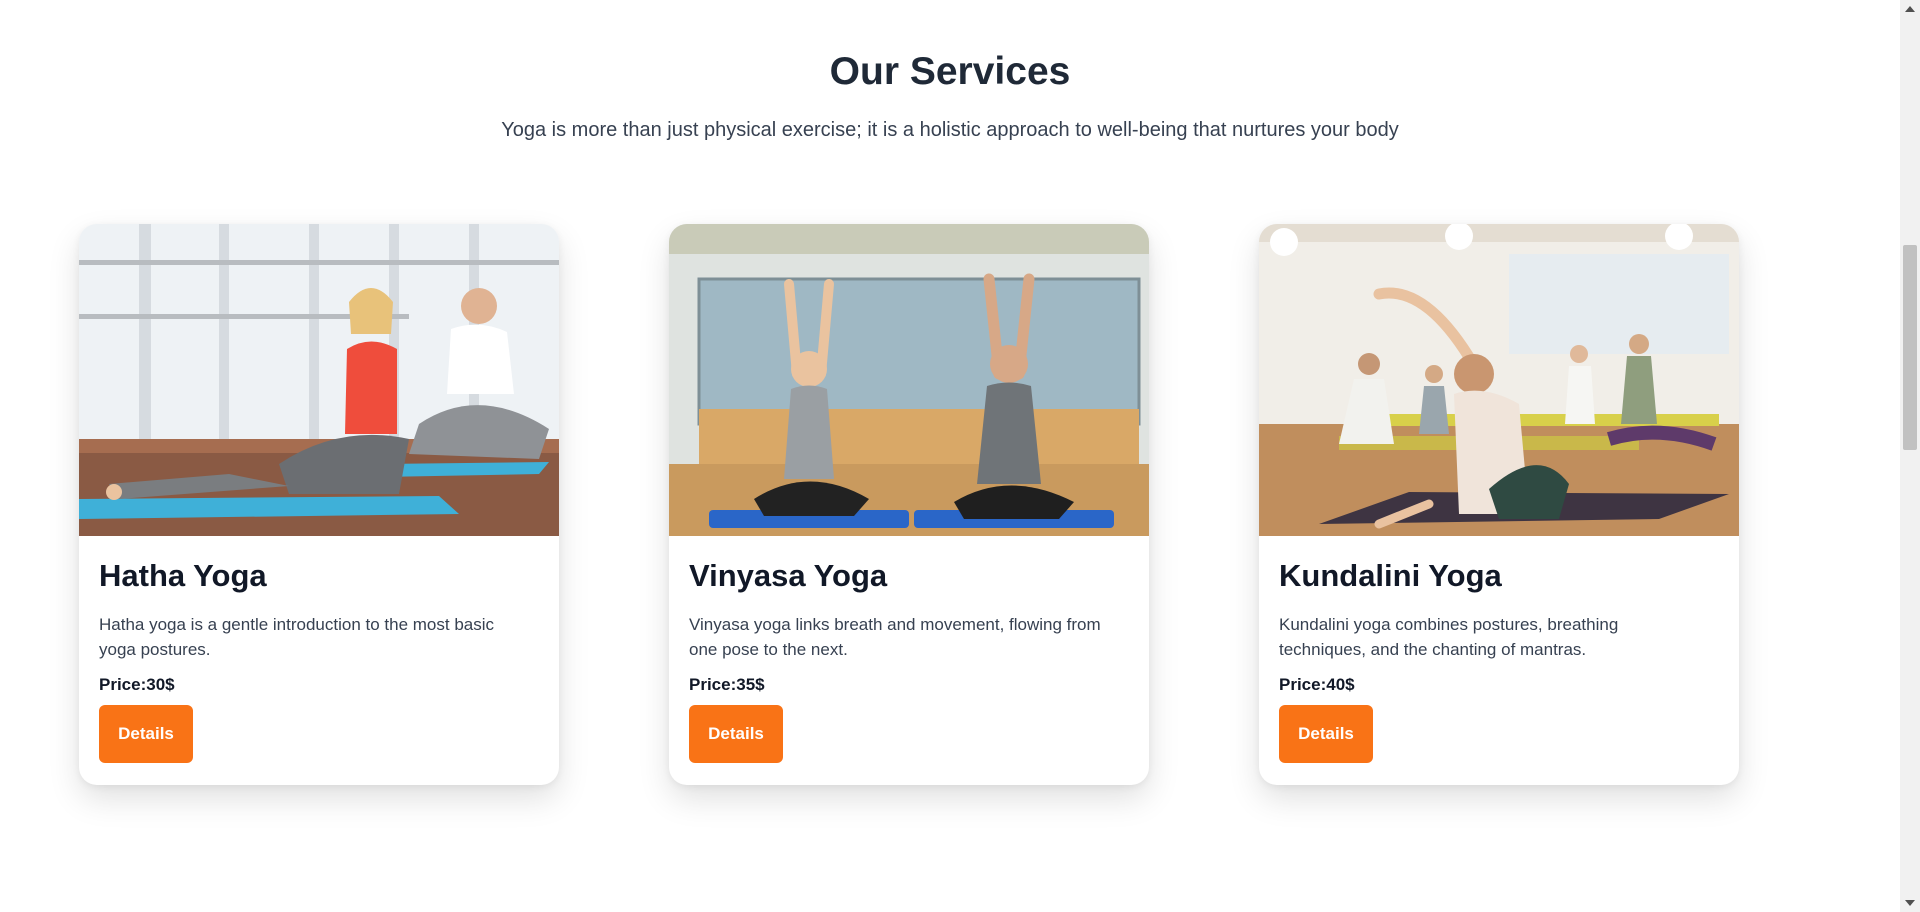 This screenshot has height=912, width=1920. What do you see at coordinates (137, 684) in the screenshot?
I see `card-price: Price:30$` at bounding box center [137, 684].